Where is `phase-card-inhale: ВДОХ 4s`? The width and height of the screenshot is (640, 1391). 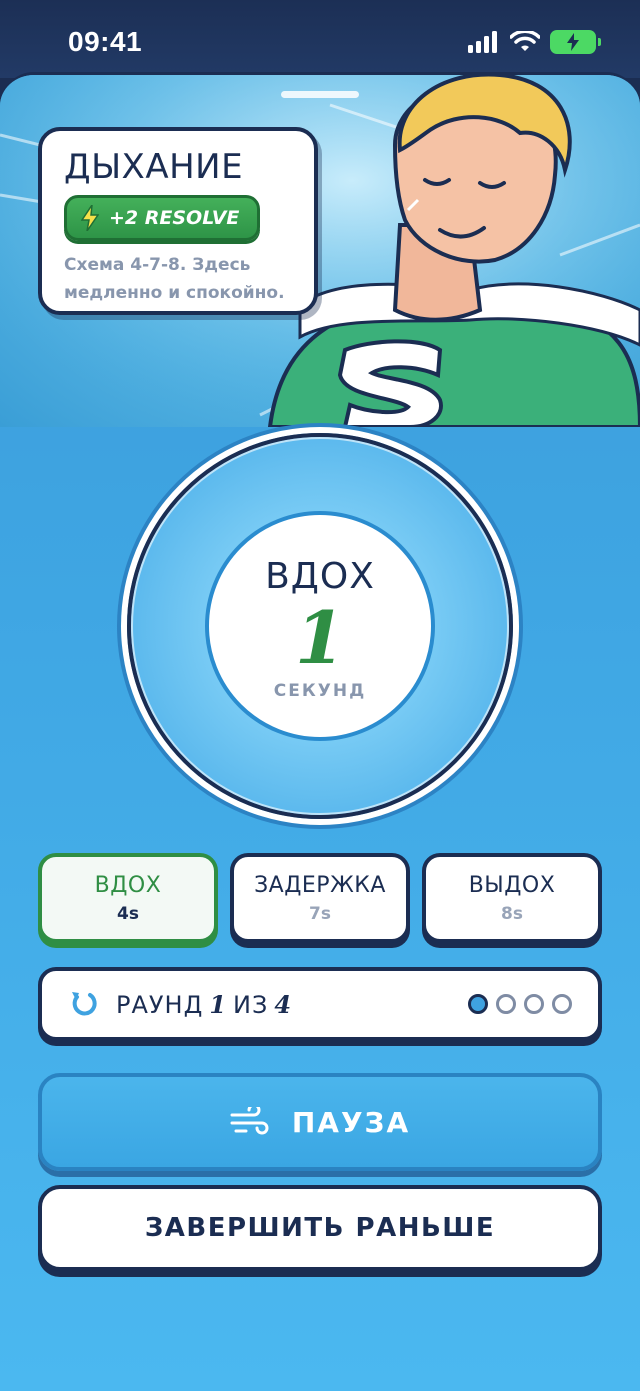 phase-card-inhale: ВДОХ 4s is located at coordinates (128, 898).